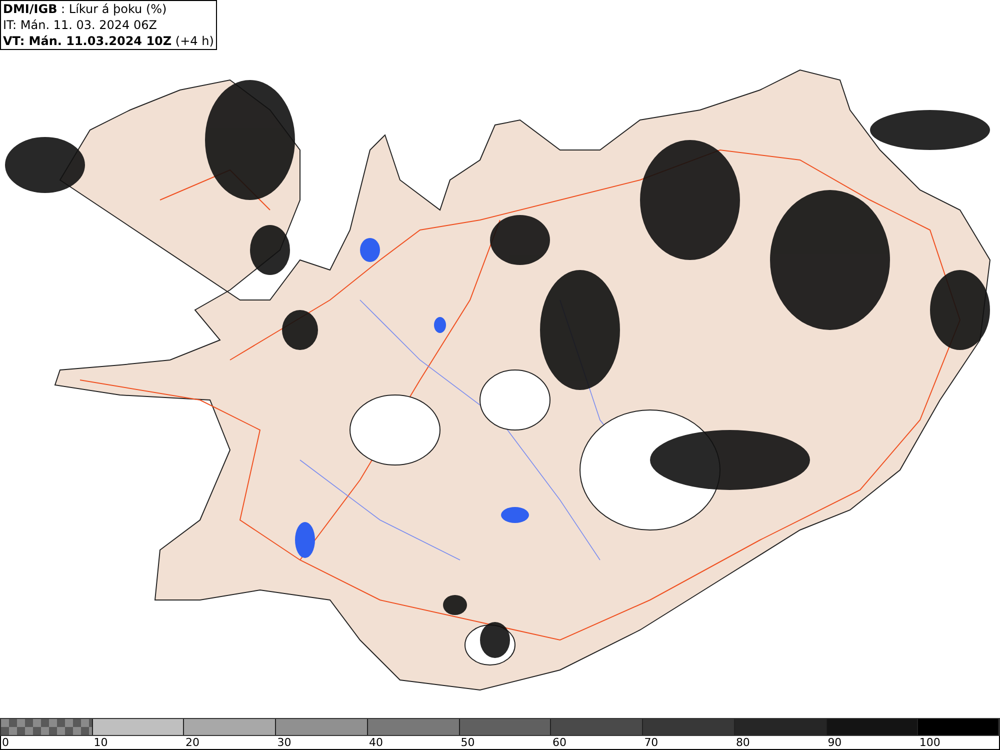  What do you see at coordinates (80, 25) in the screenshot?
I see `header-line: IT: Mán. 11. 03. 2024 06Z` at bounding box center [80, 25].